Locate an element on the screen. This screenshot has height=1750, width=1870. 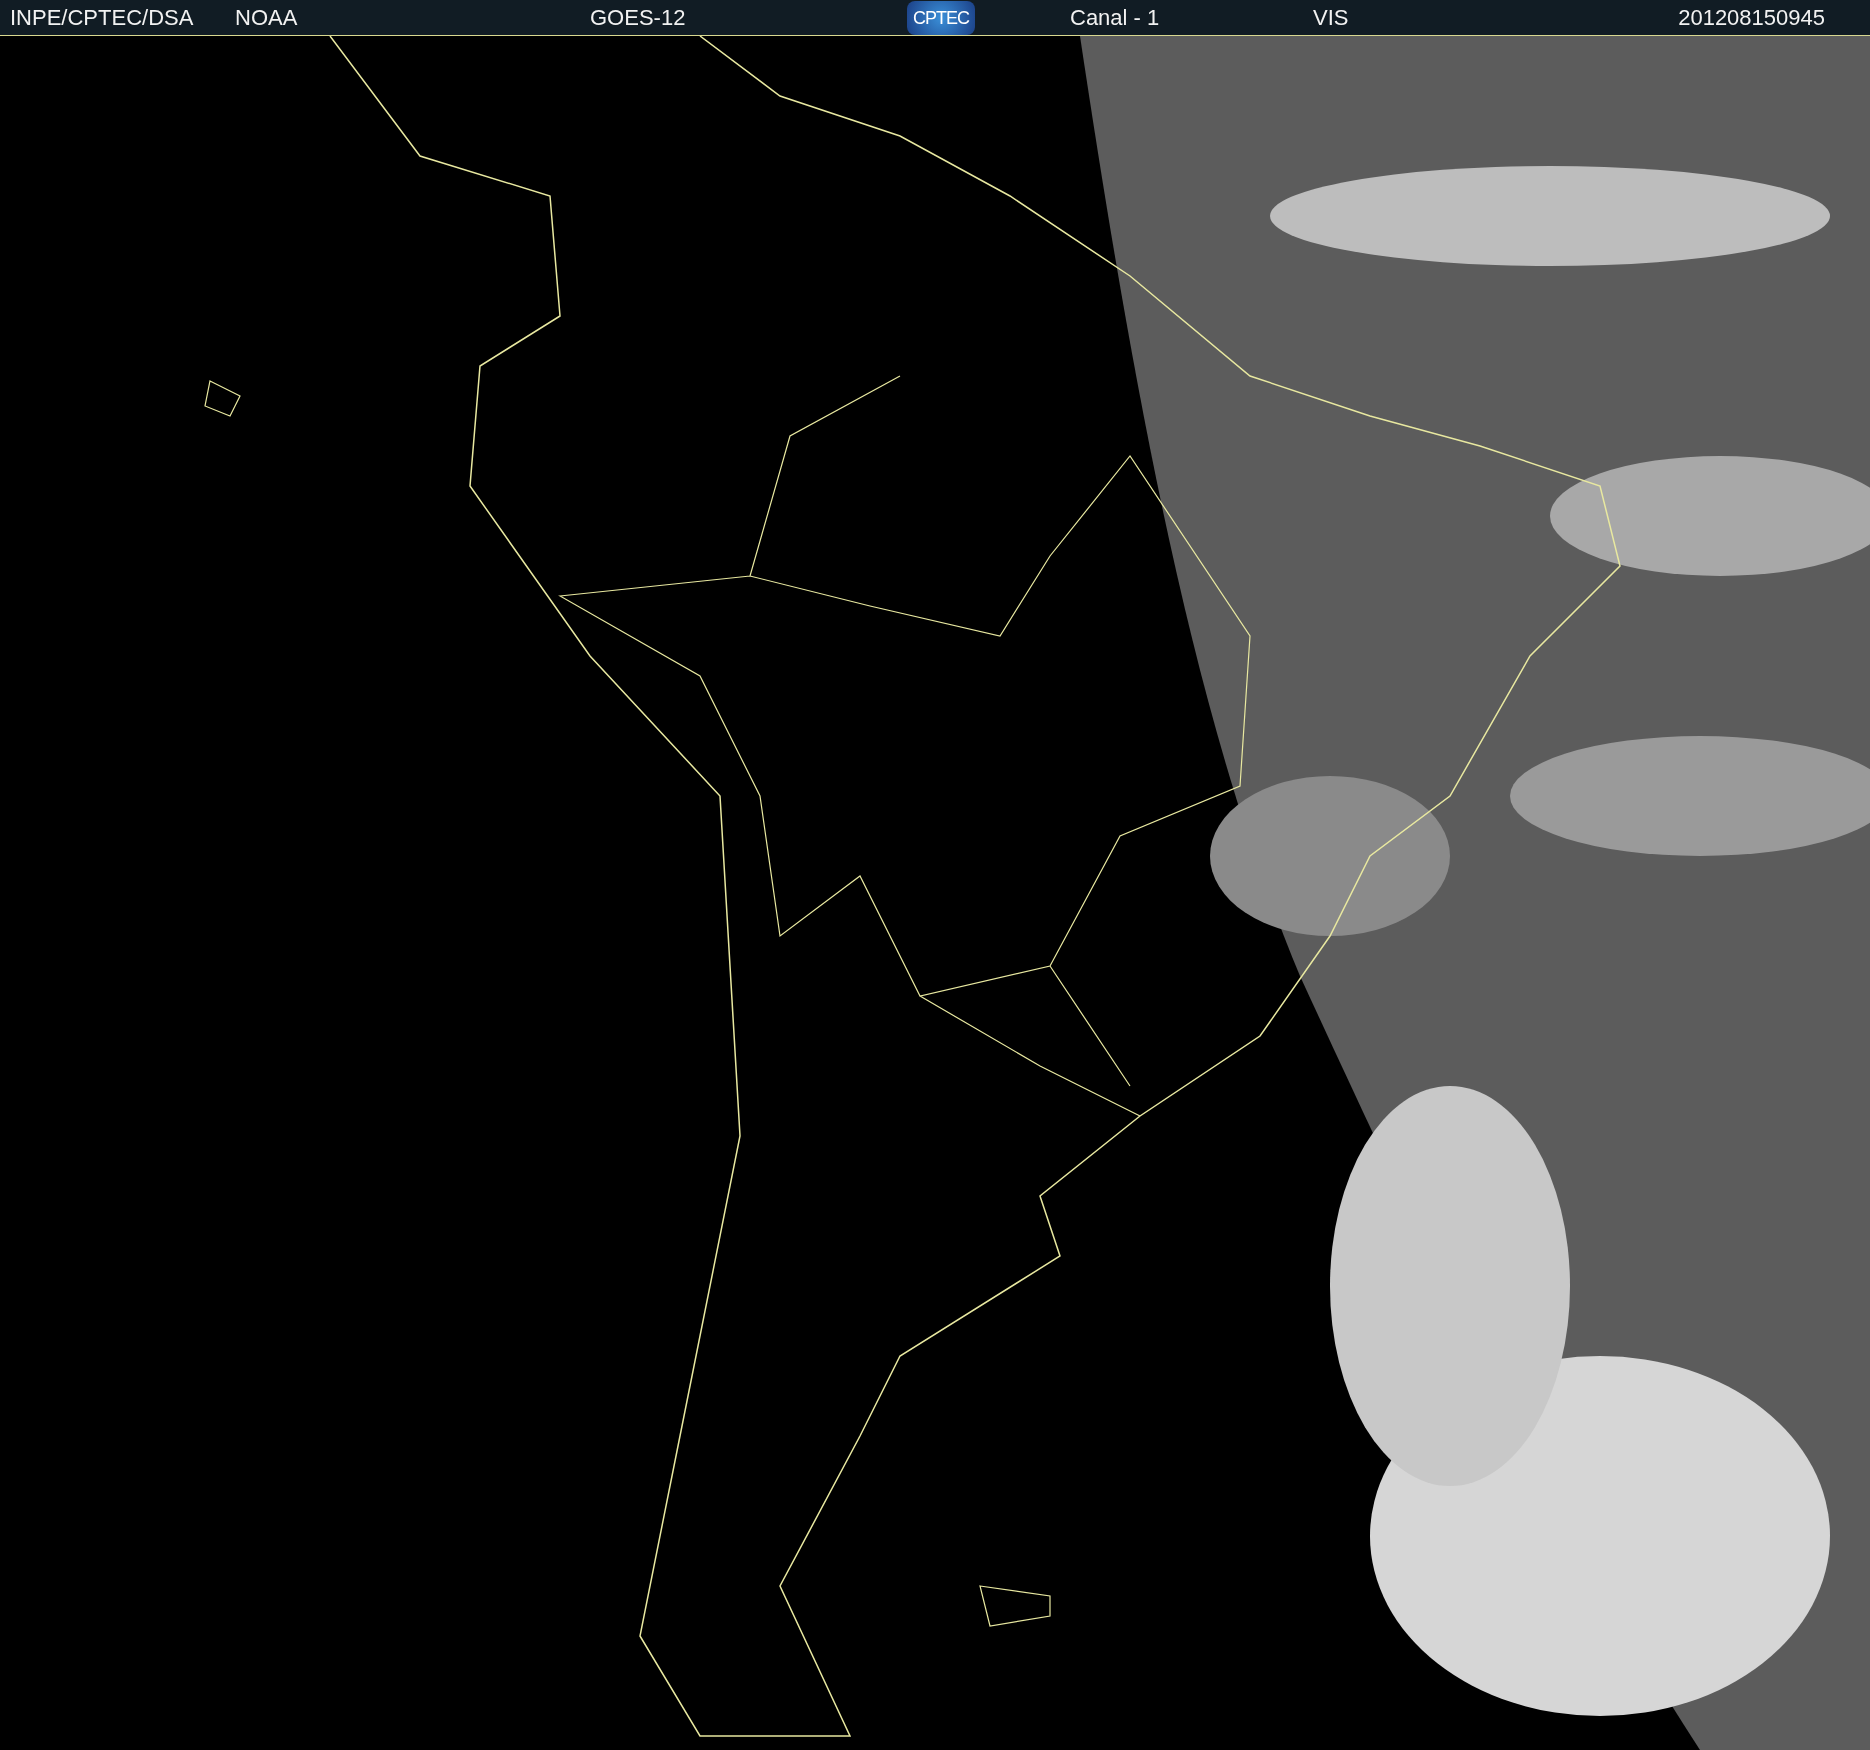
cptec-logo: CPTEC is located at coordinates (941, 18).